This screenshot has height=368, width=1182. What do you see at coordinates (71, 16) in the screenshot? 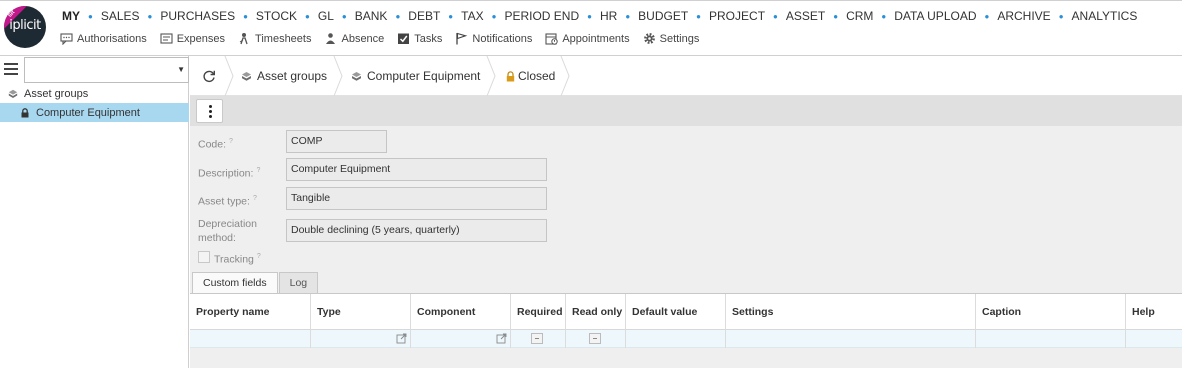
I see `nav-my: MY` at bounding box center [71, 16].